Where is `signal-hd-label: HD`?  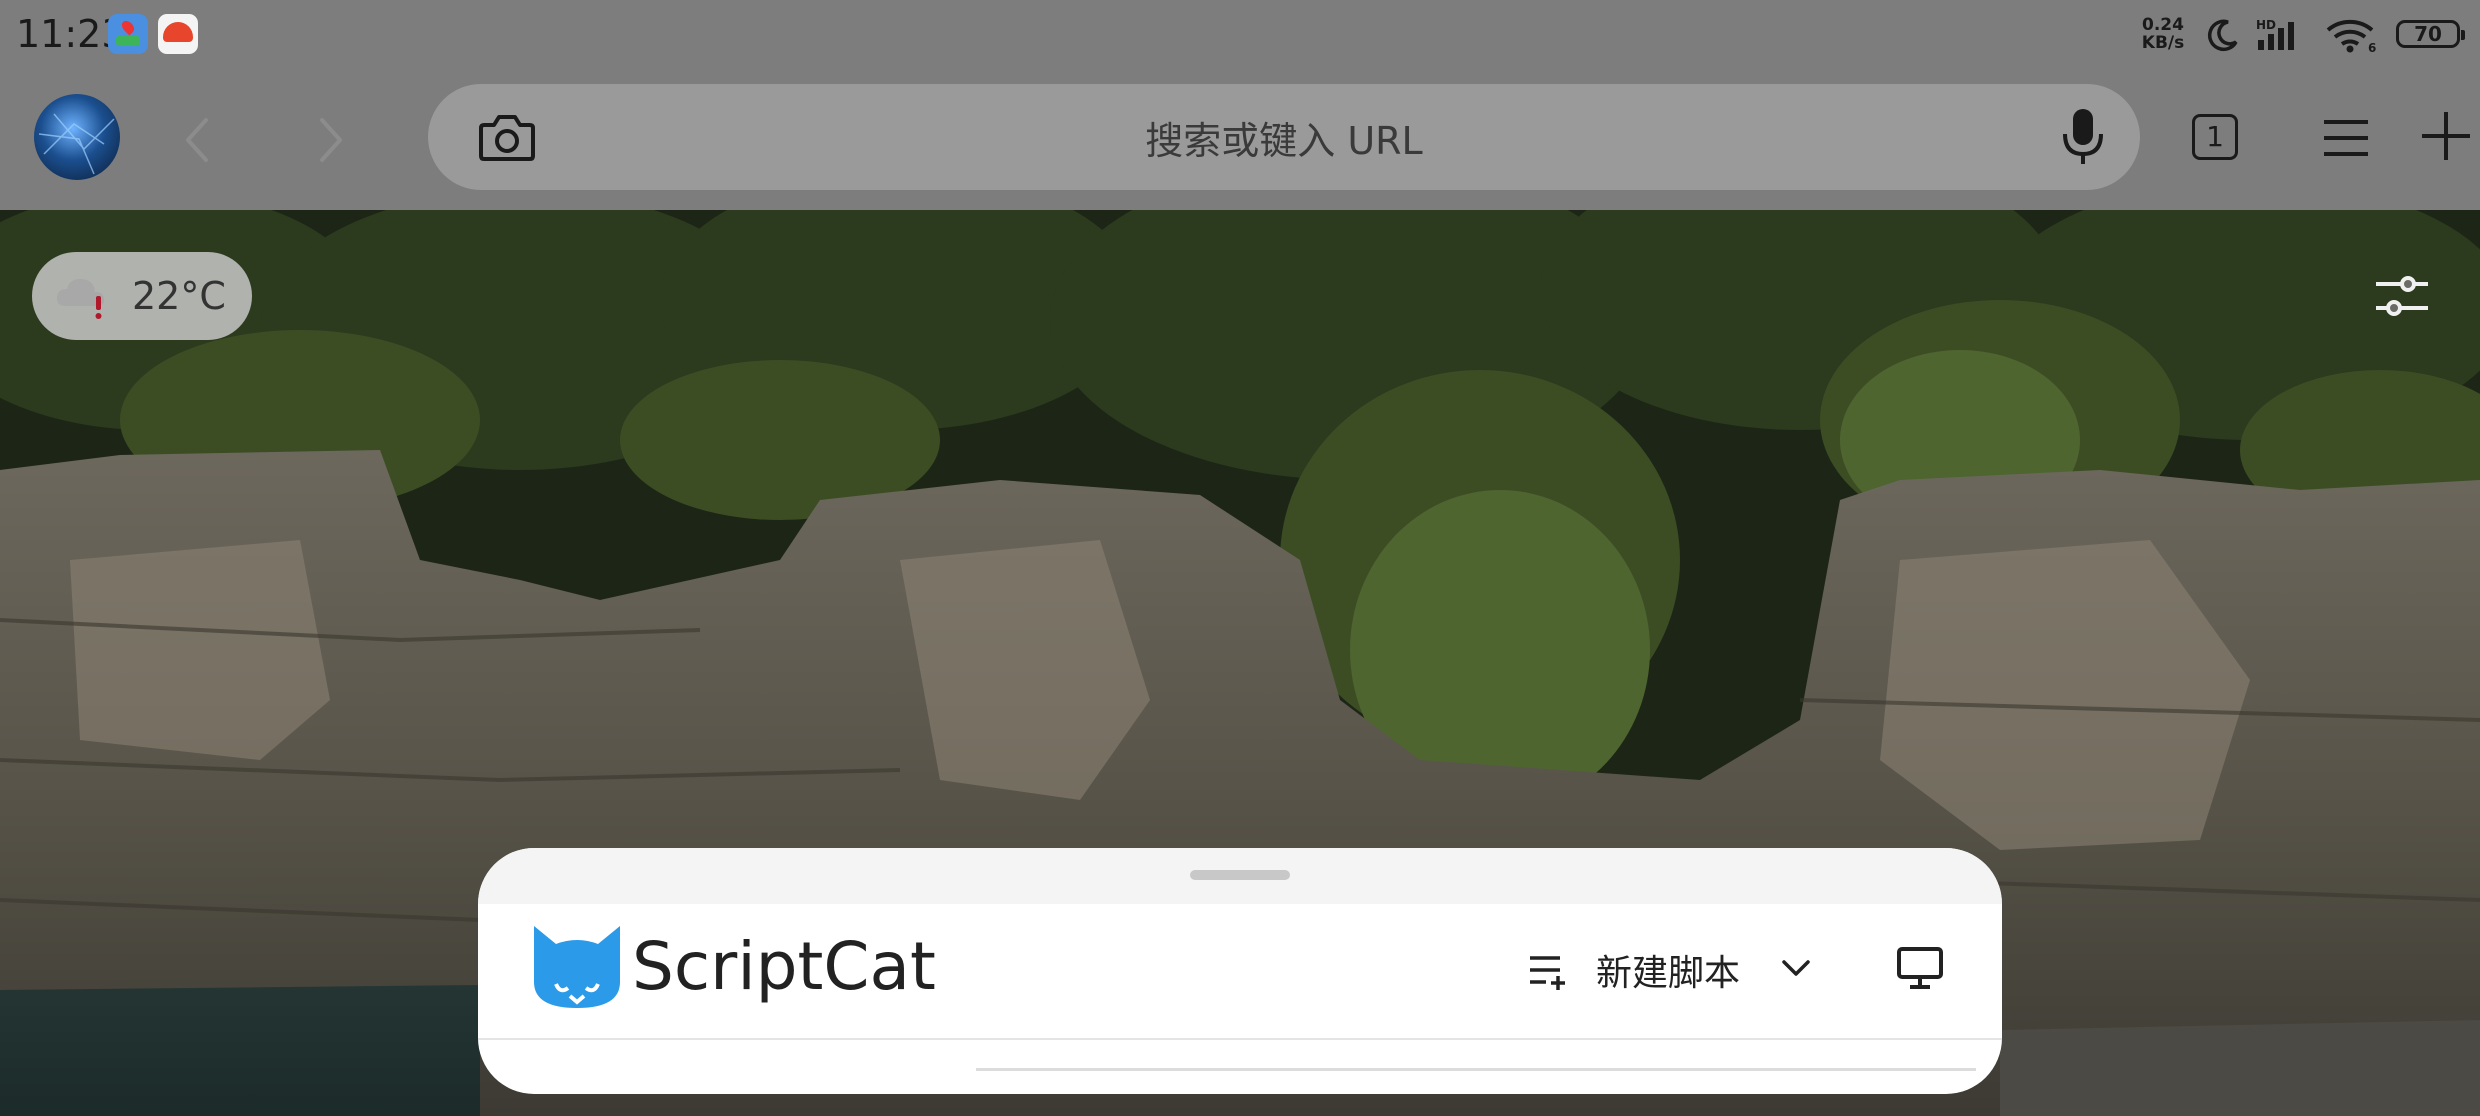
signal-hd-label: HD is located at coordinates (2266, 25).